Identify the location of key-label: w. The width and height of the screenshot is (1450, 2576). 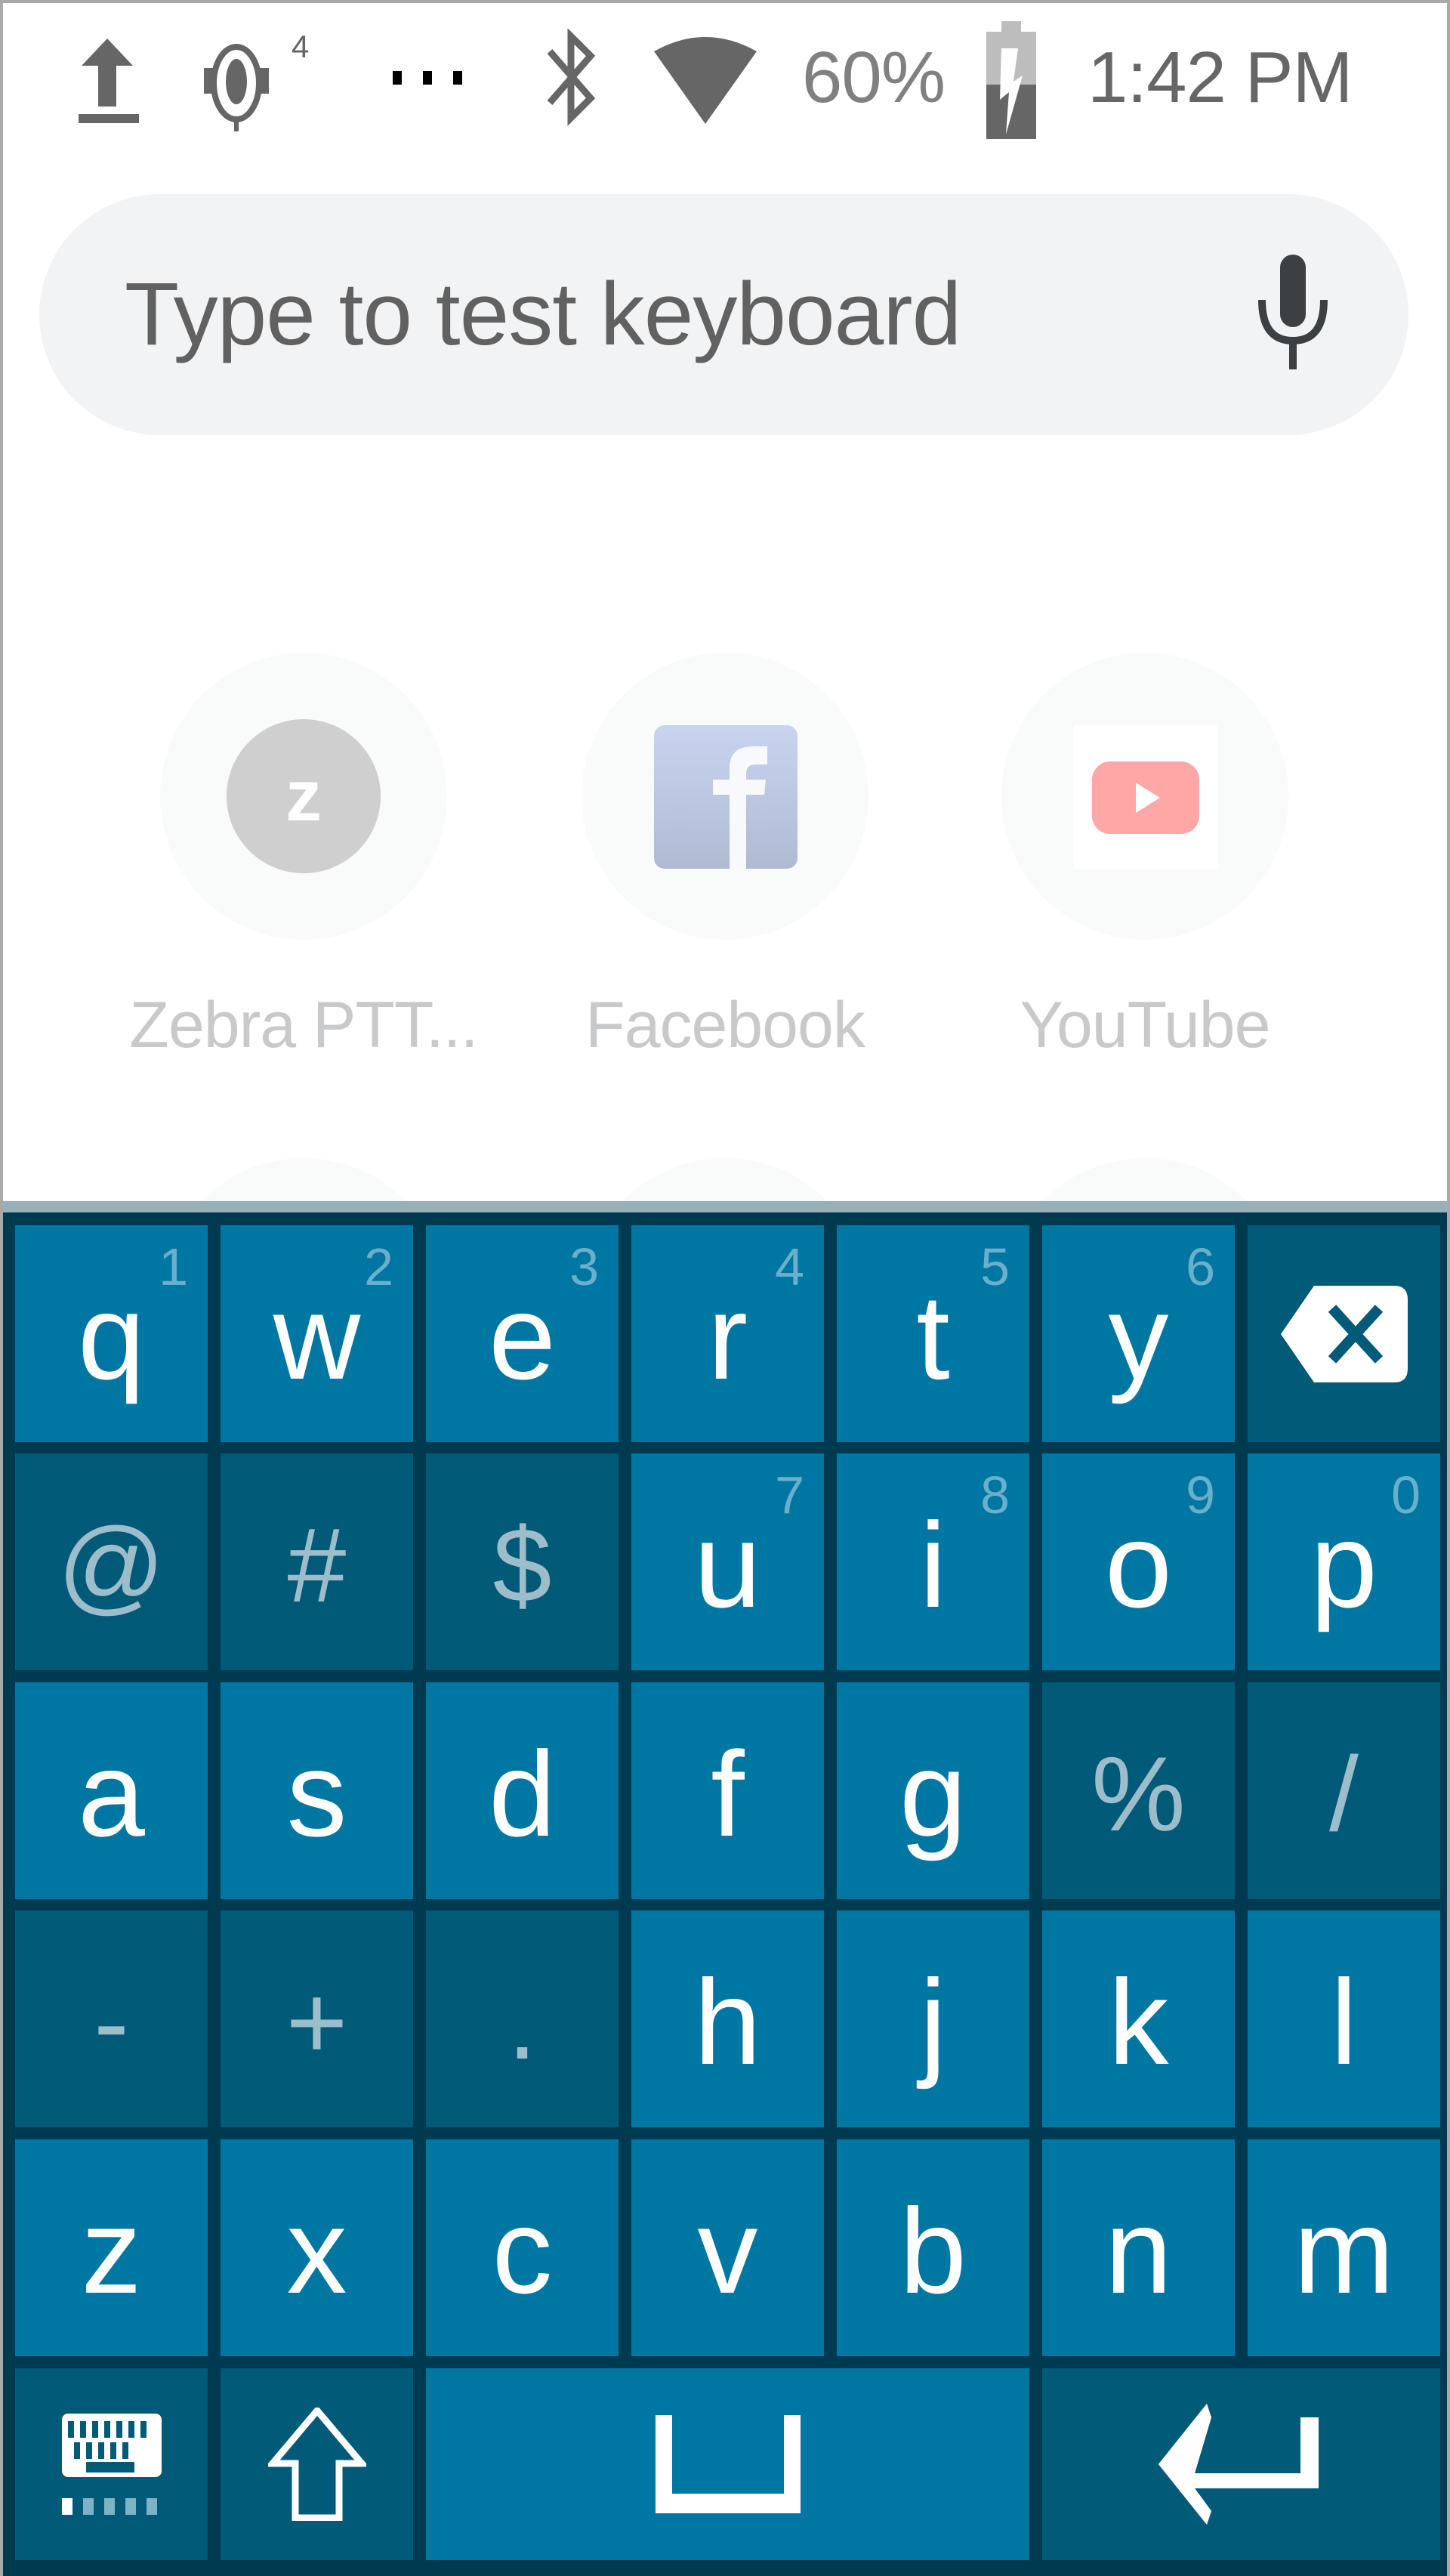
(317, 1336).